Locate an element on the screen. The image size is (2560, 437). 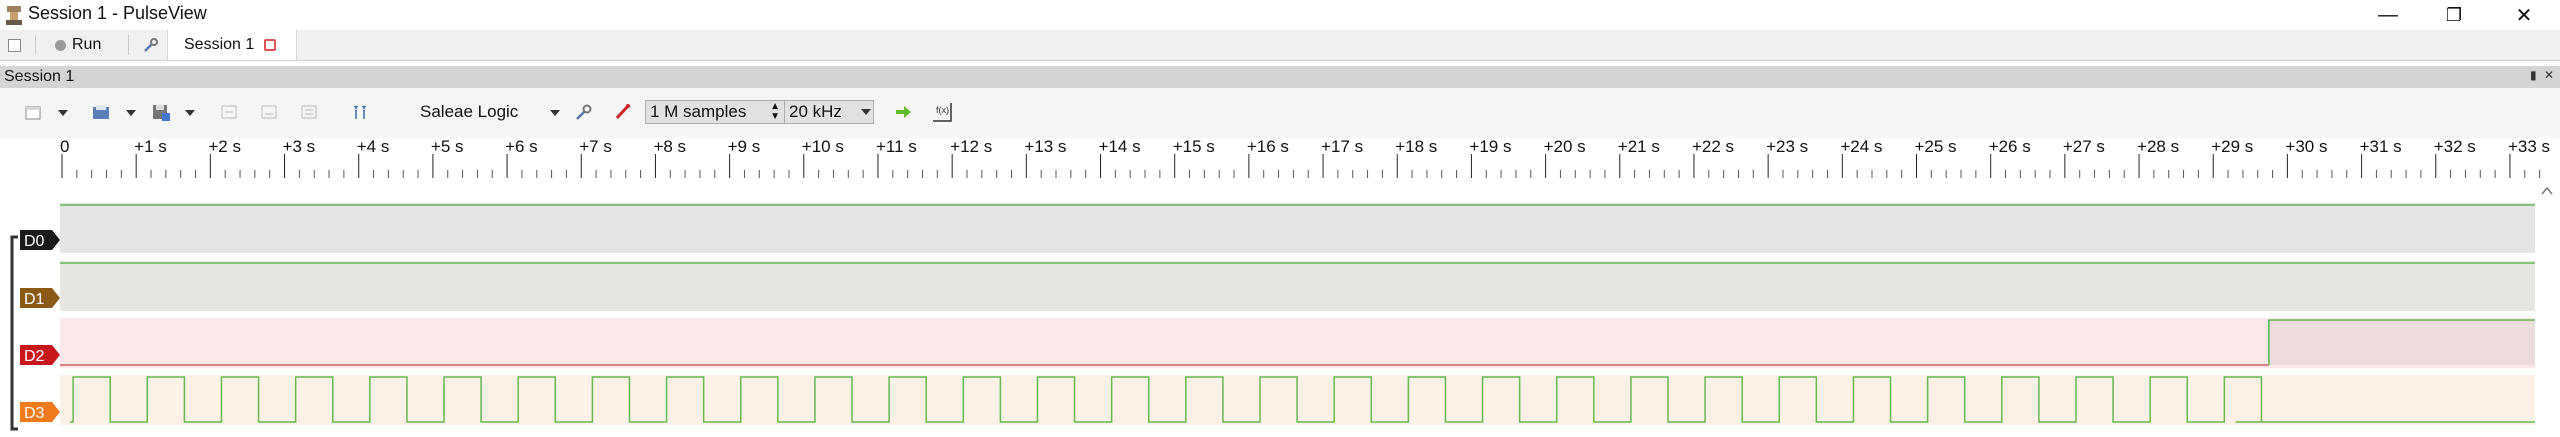
ruler-tick-label: +8 s is located at coordinates (669, 147).